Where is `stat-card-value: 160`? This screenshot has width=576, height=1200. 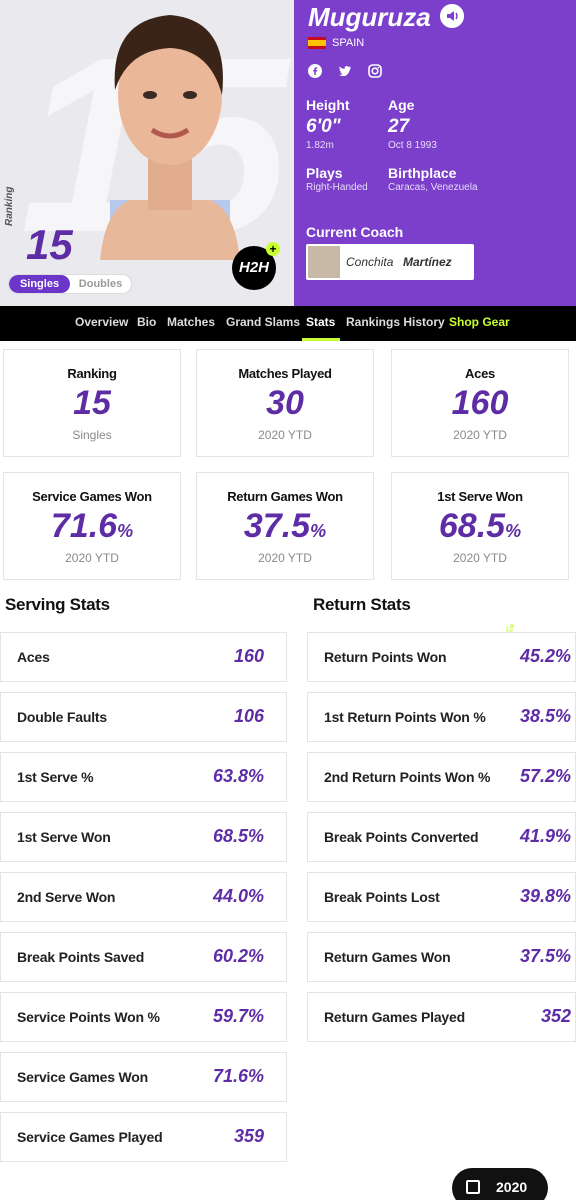 stat-card-value: 160 is located at coordinates (480, 403).